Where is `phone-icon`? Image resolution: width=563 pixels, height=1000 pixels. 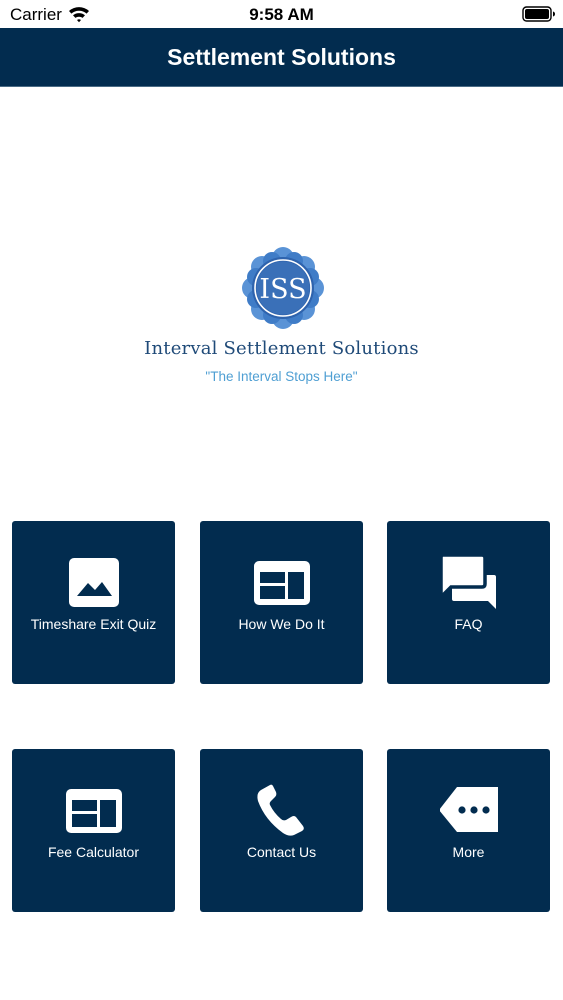
phone-icon is located at coordinates (280, 810).